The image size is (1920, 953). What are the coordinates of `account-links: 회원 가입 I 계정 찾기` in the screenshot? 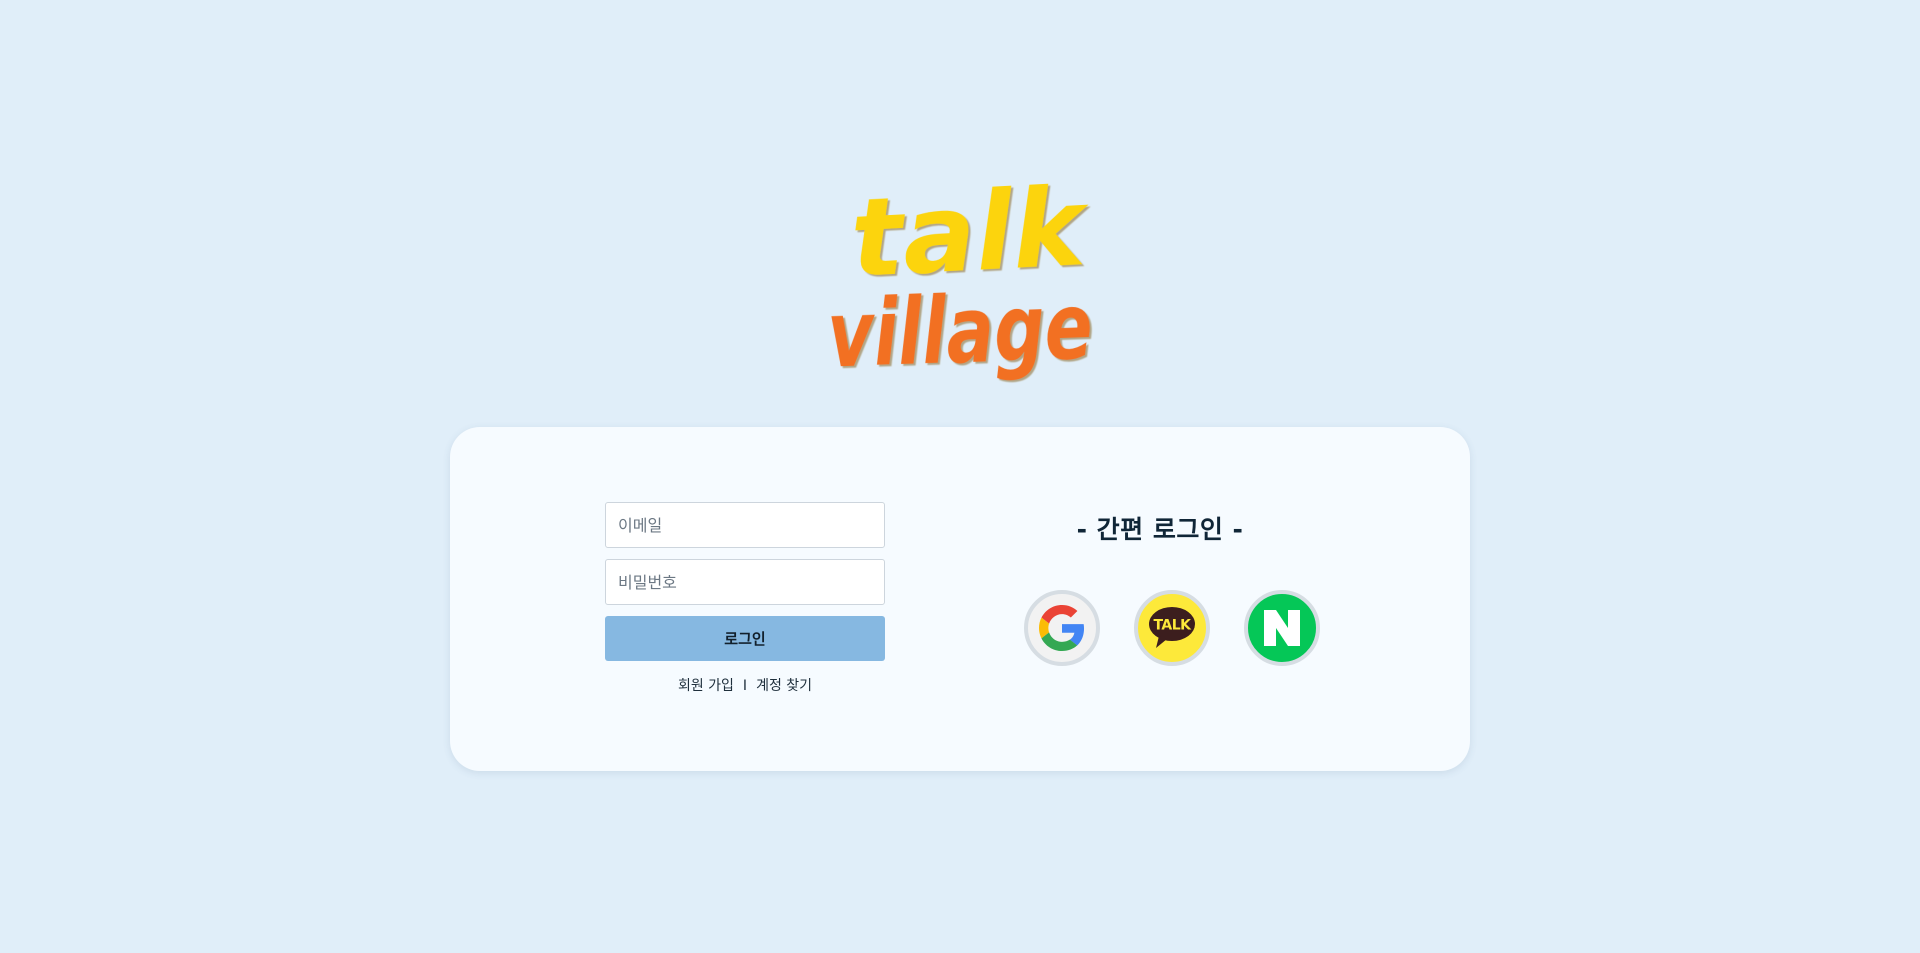 It's located at (745, 685).